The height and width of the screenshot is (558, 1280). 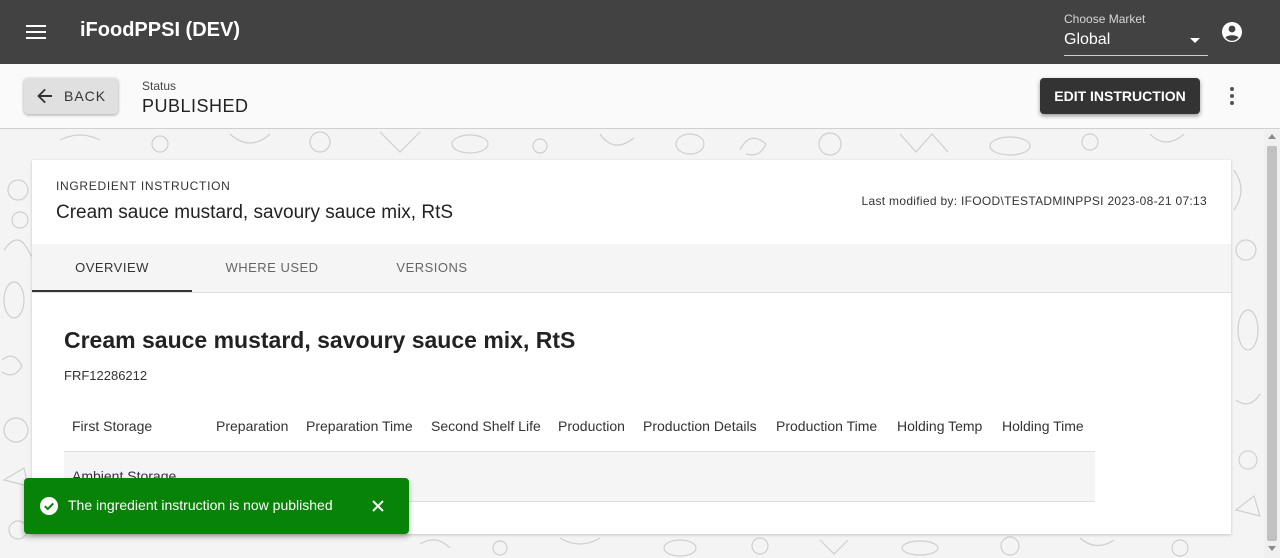 What do you see at coordinates (272, 268) in the screenshot?
I see `tab-where-used: WHERE USED` at bounding box center [272, 268].